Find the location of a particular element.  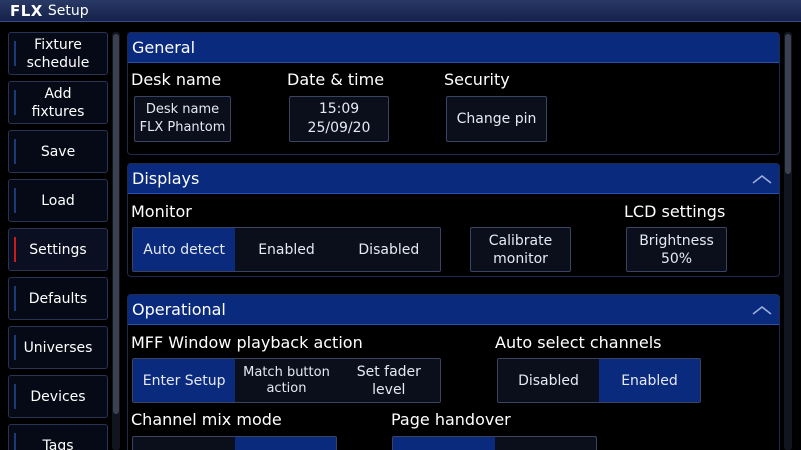

datetime-button: 15:09 25/09/20 is located at coordinates (339, 119).